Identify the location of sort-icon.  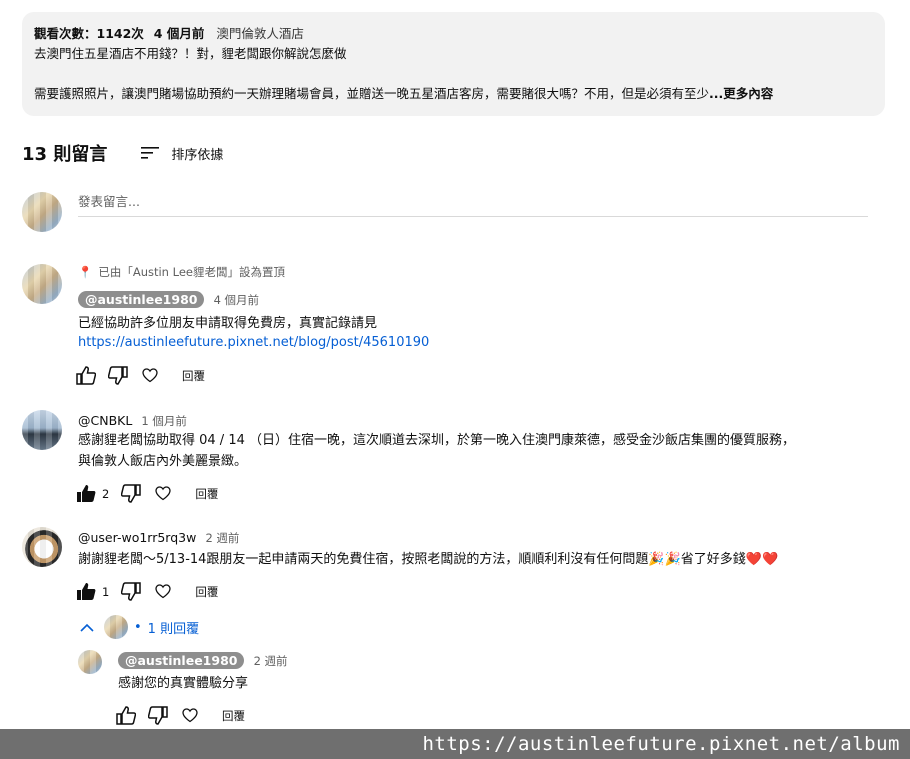
(150, 153).